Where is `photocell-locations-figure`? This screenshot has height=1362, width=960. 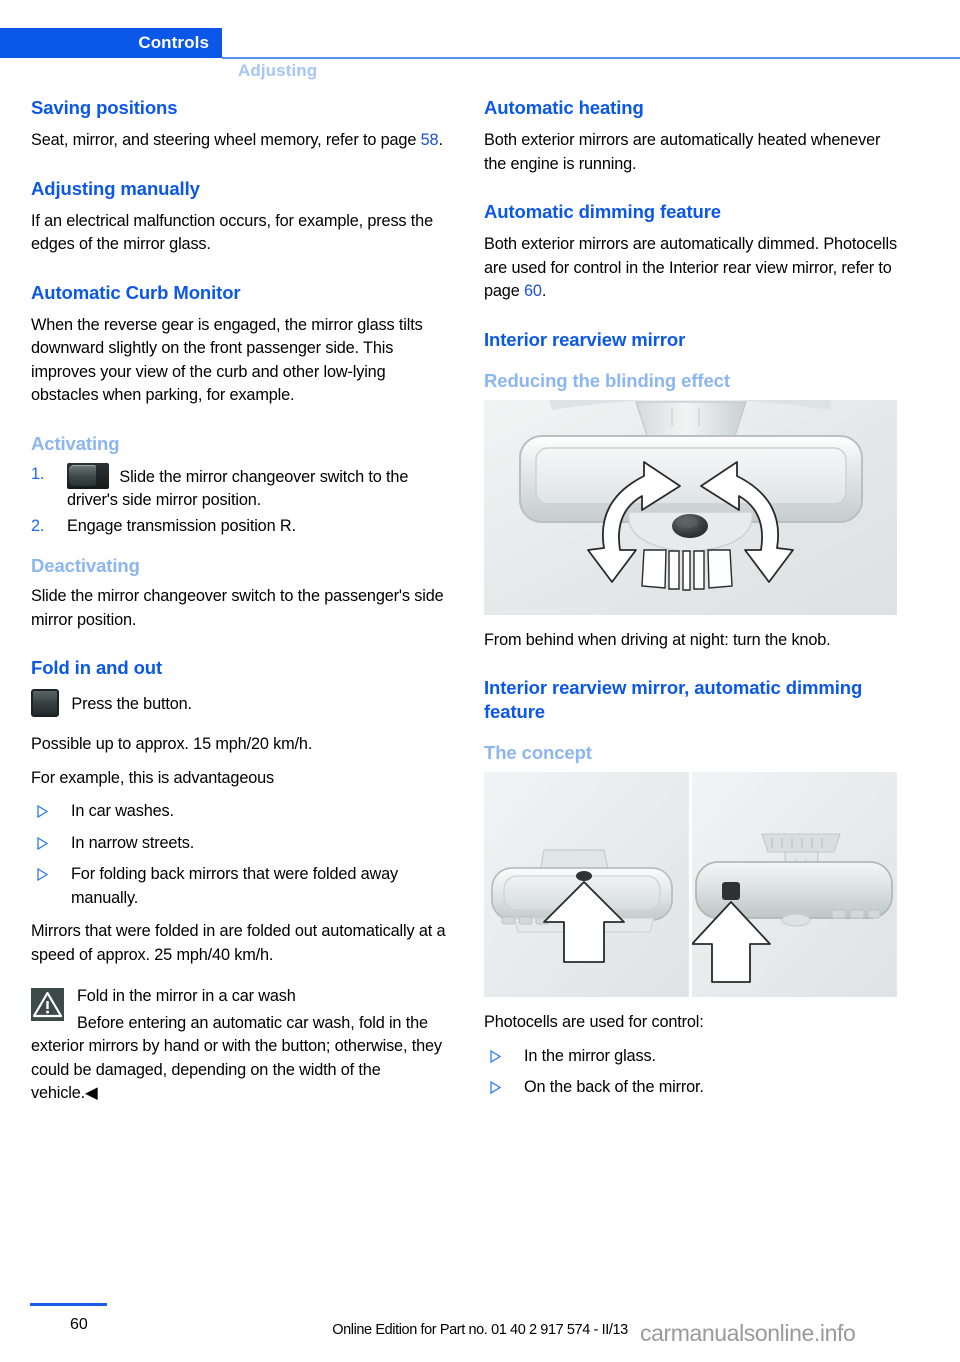 photocell-locations-figure is located at coordinates (690, 884).